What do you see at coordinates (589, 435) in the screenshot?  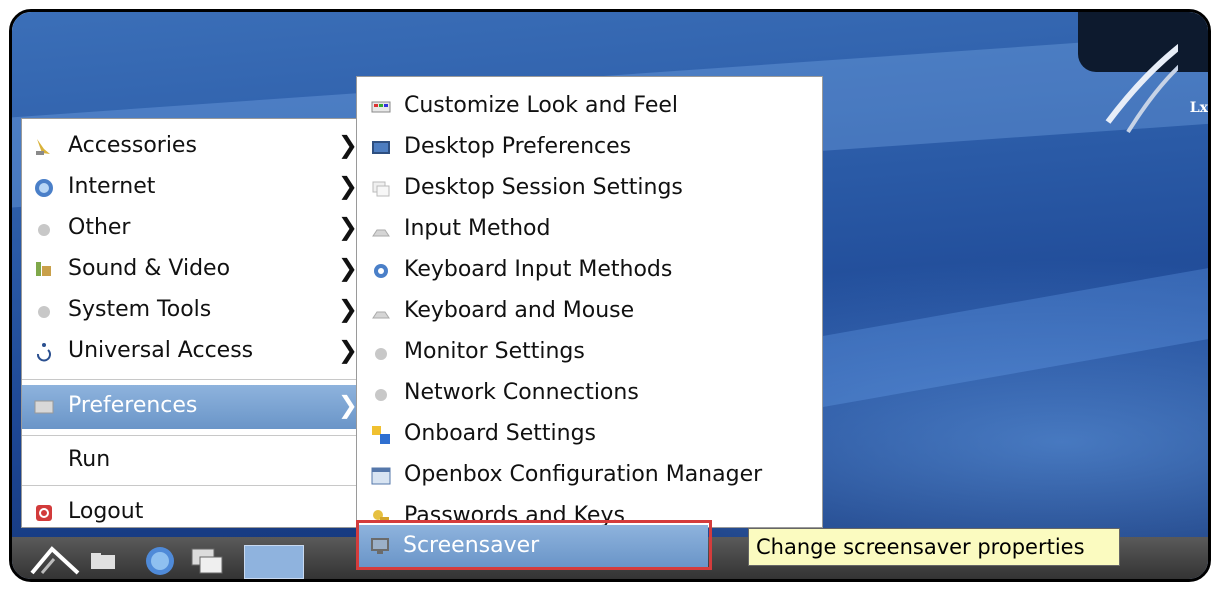 I see `menu-item-onboard-settings: Onboard Settings` at bounding box center [589, 435].